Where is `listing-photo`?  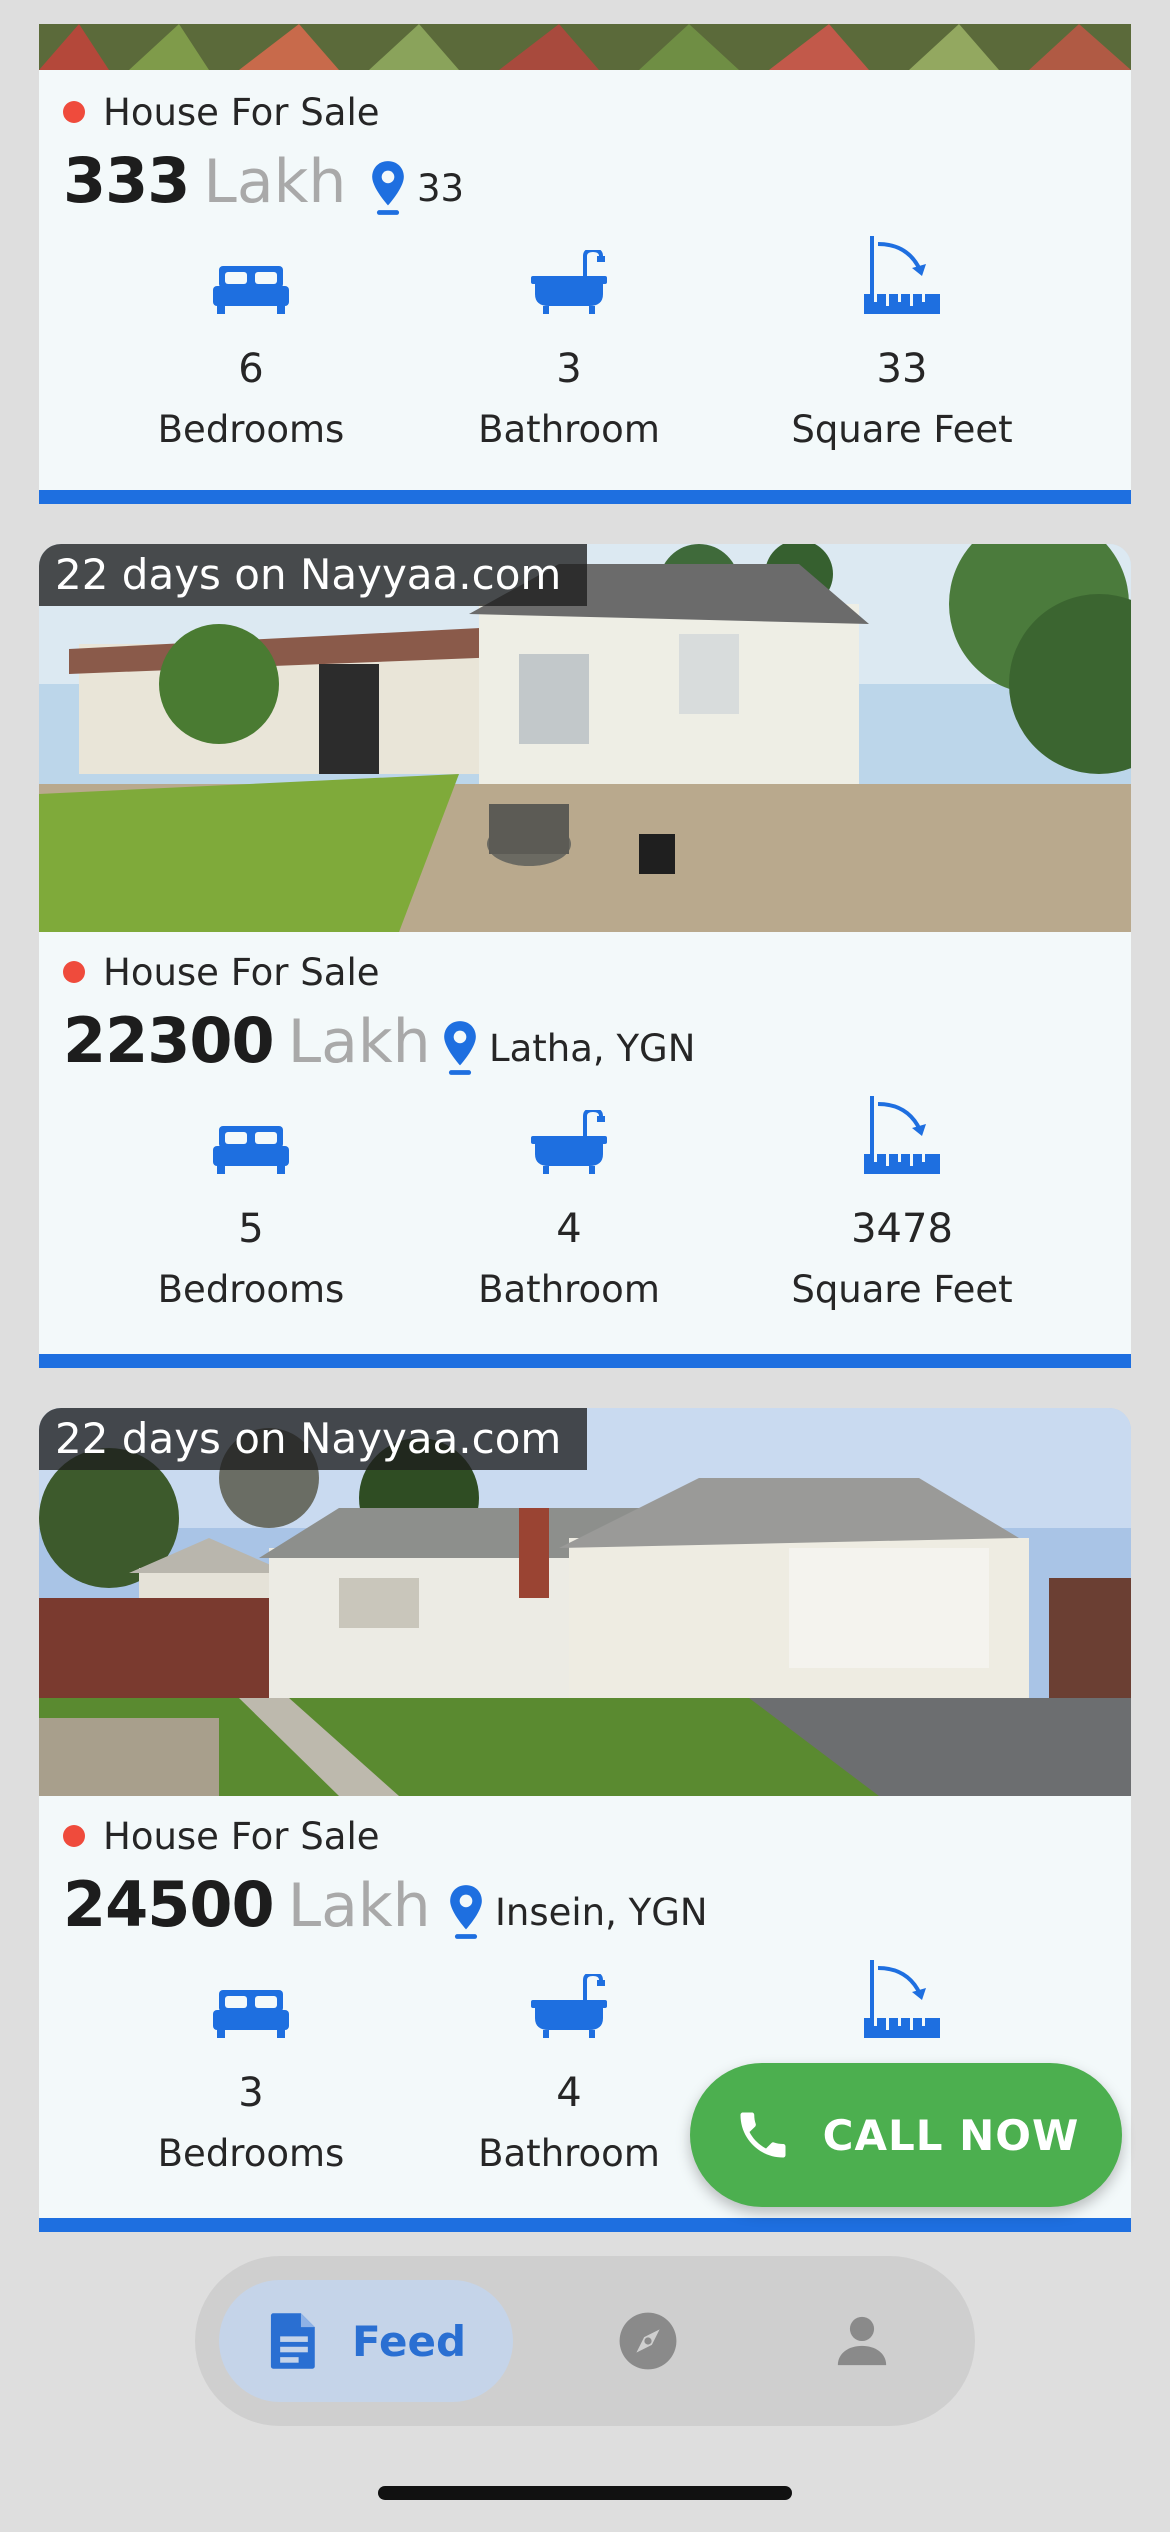
listing-photo is located at coordinates (585, 47).